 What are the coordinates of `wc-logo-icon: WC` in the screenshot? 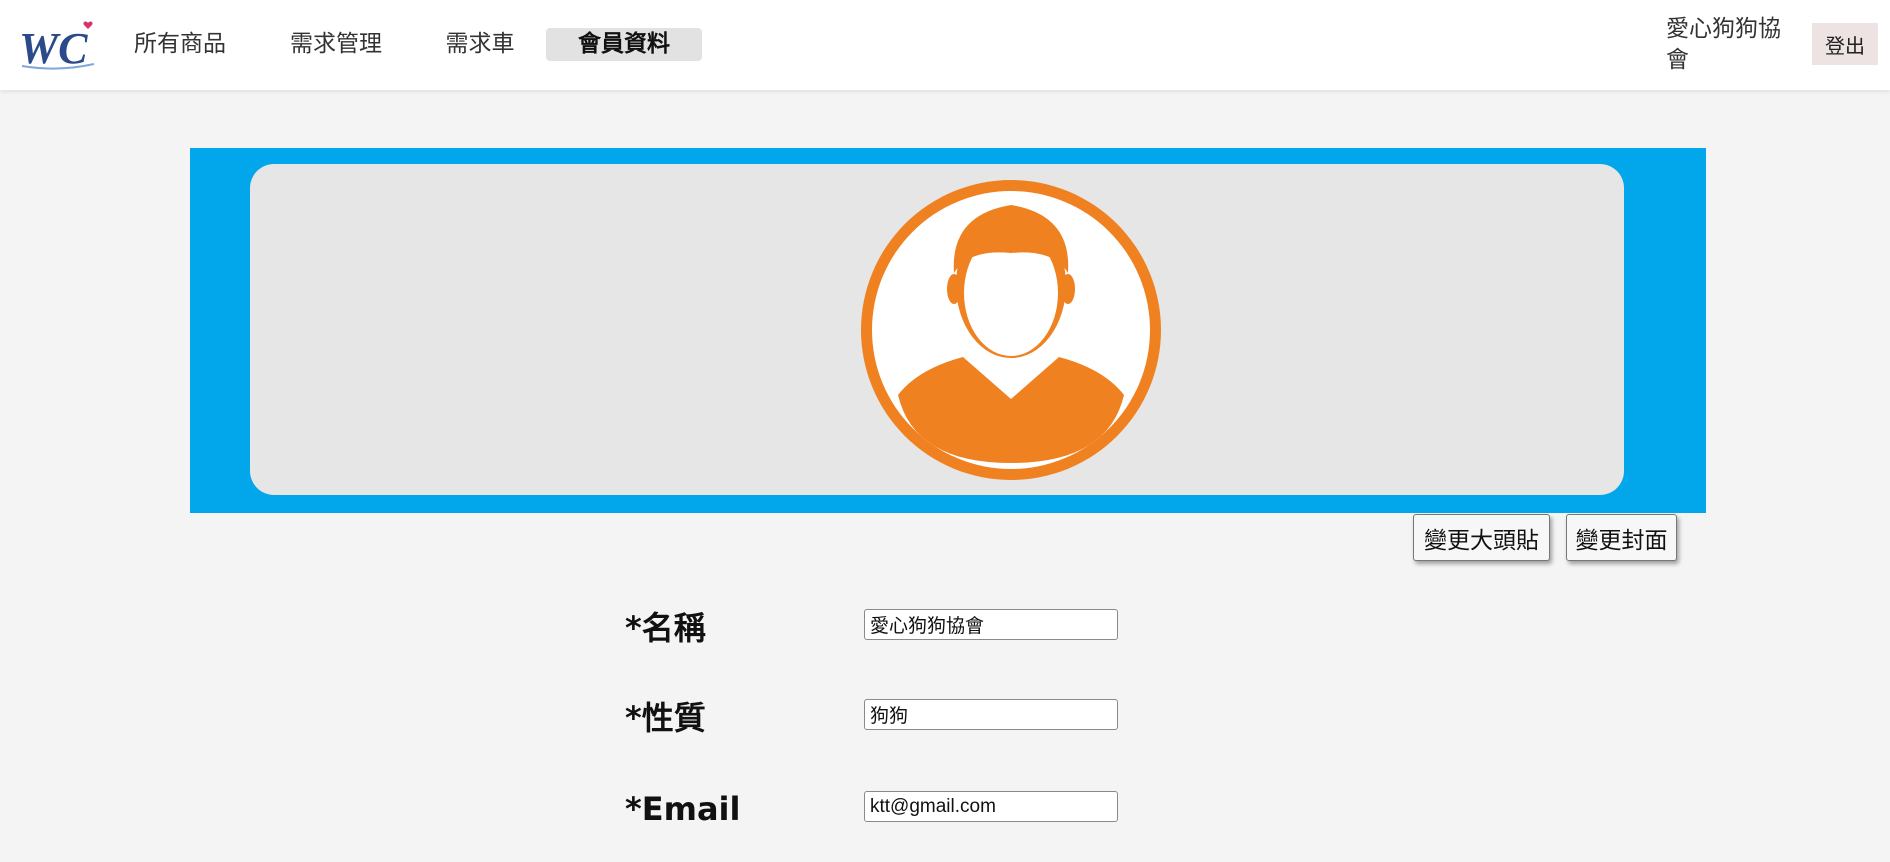 It's located at (57, 44).